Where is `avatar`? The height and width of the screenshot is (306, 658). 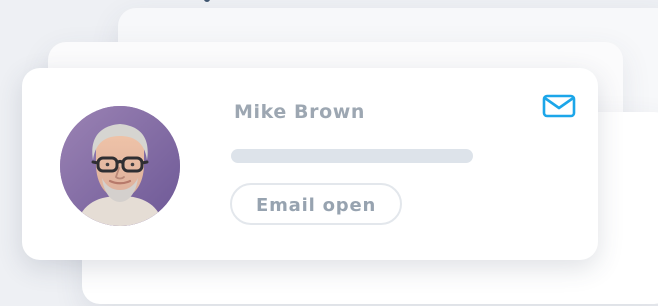 avatar is located at coordinates (120, 166).